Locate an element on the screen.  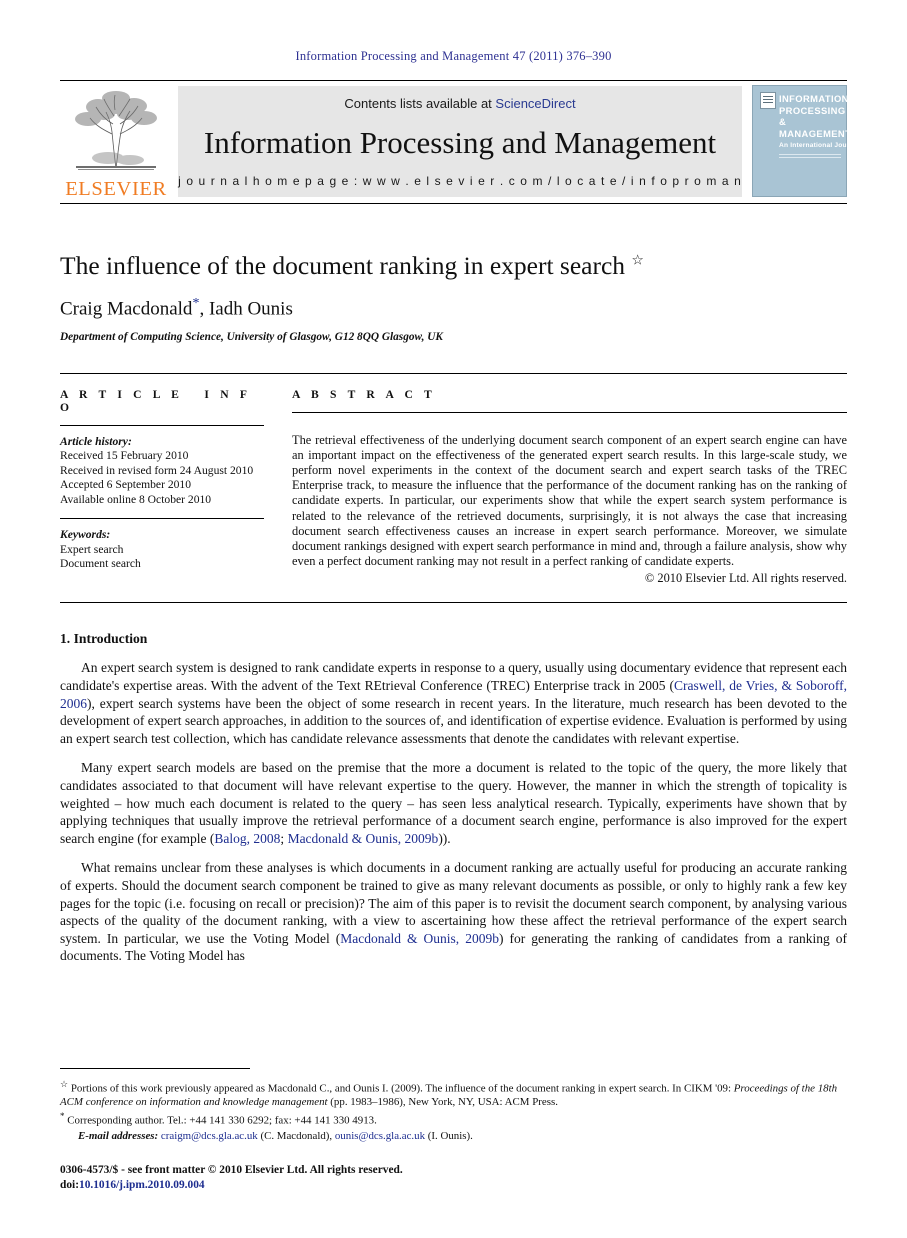
author-first: Craig Macdonald is located at coordinates (126, 309).